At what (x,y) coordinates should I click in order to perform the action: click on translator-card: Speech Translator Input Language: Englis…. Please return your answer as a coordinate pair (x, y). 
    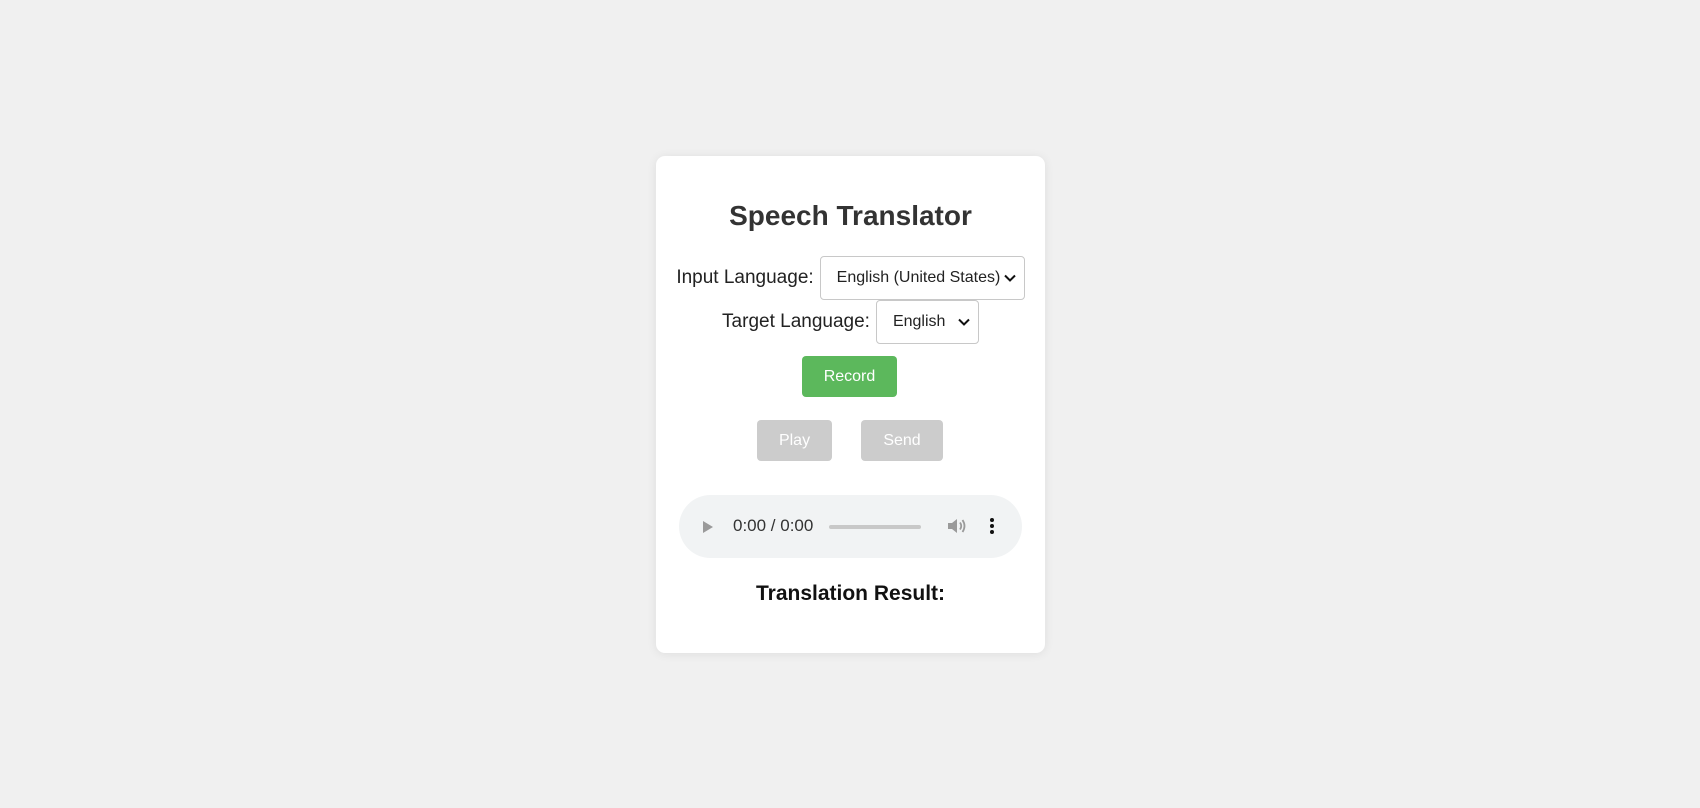
    Looking at the image, I should click on (850, 404).